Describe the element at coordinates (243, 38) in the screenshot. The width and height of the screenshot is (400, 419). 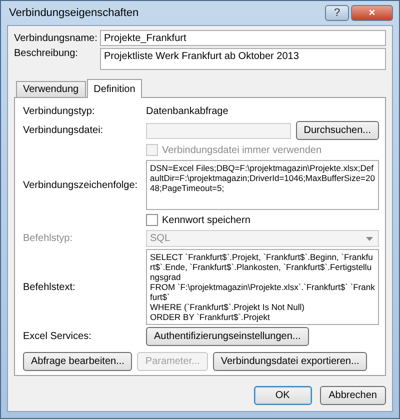
I see `input-field: Projekte_Frankfurt` at that location.